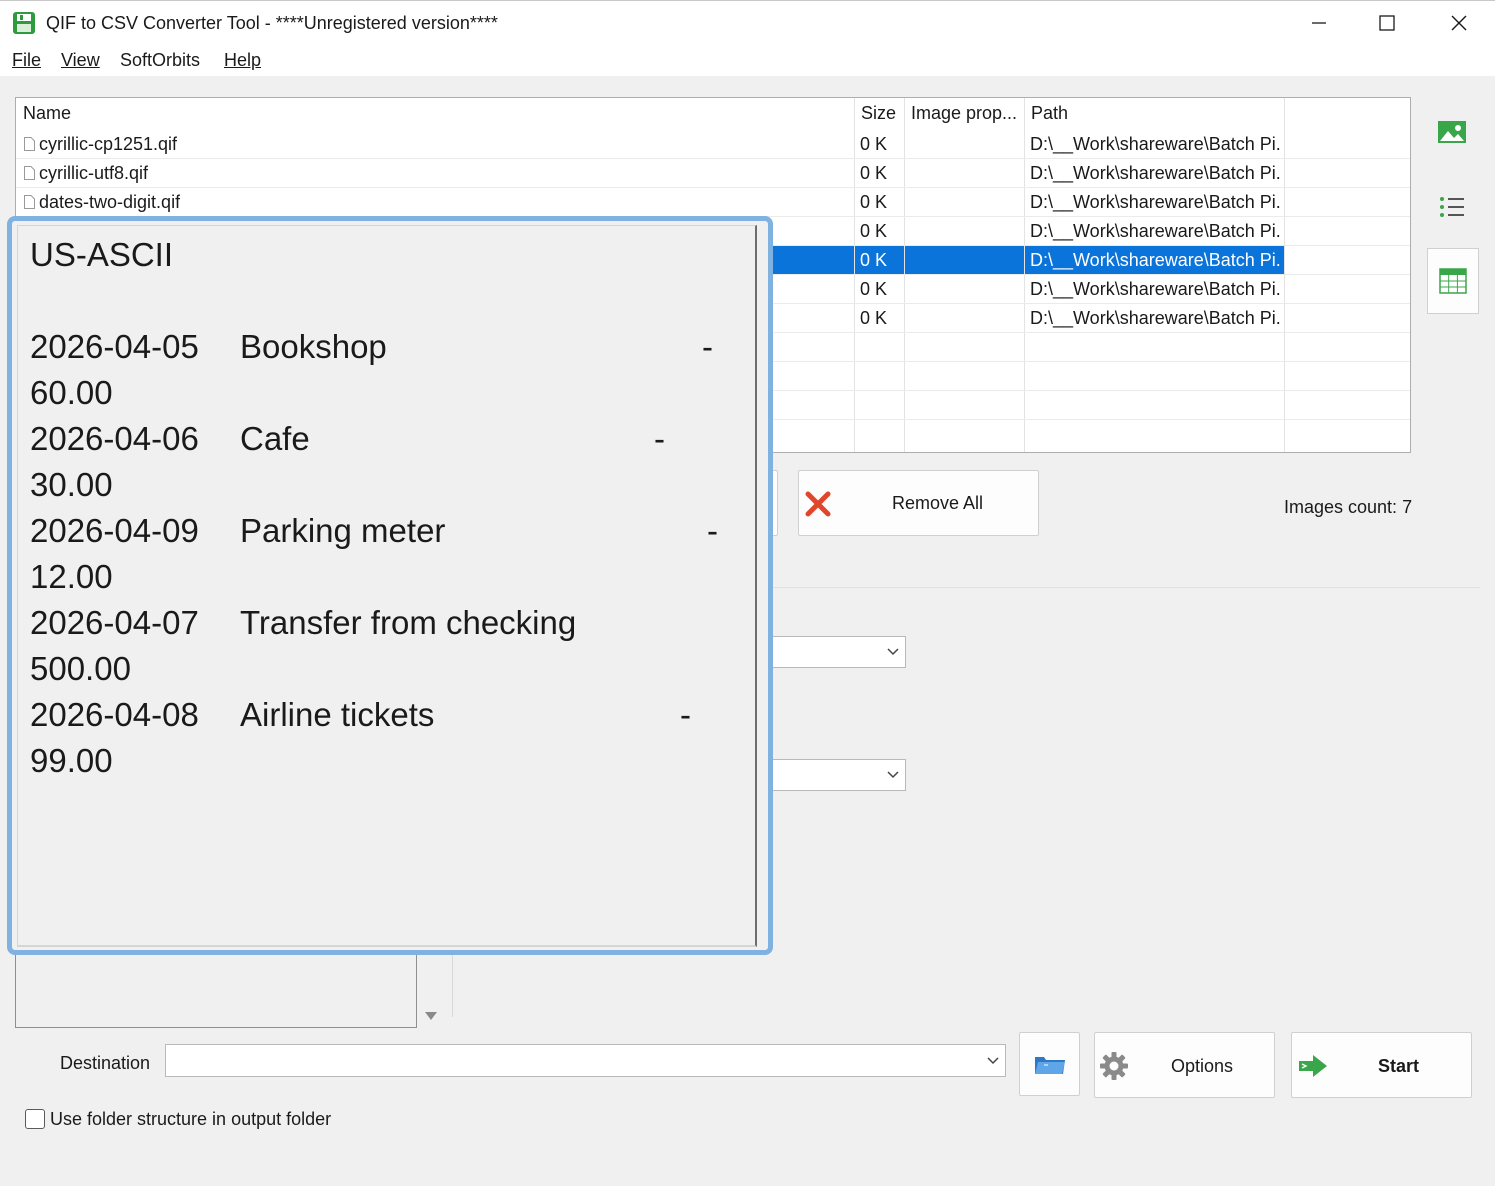  Describe the element at coordinates (275, 438) in the screenshot. I see `transaction-payee: Cafe` at that location.